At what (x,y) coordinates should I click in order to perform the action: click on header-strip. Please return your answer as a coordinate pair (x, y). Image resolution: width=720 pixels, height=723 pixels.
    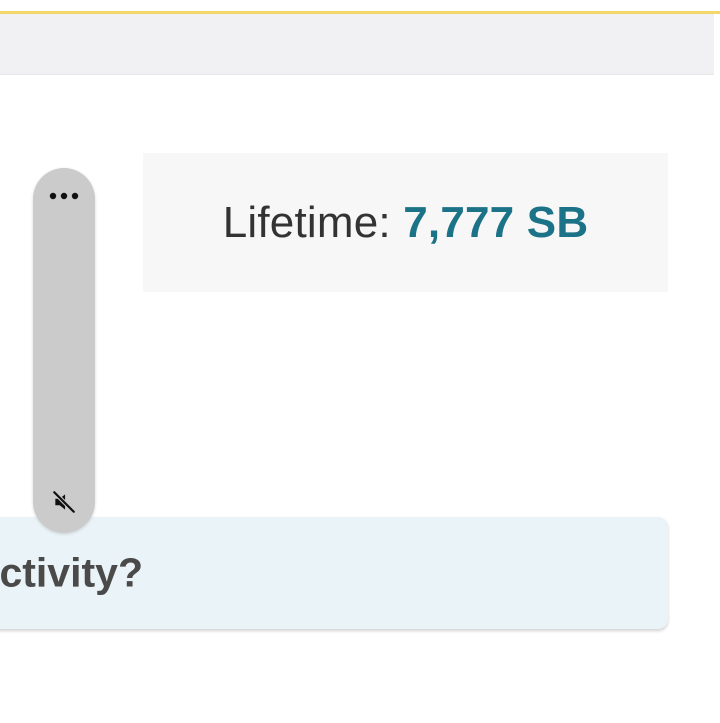
    Looking at the image, I should click on (357, 44).